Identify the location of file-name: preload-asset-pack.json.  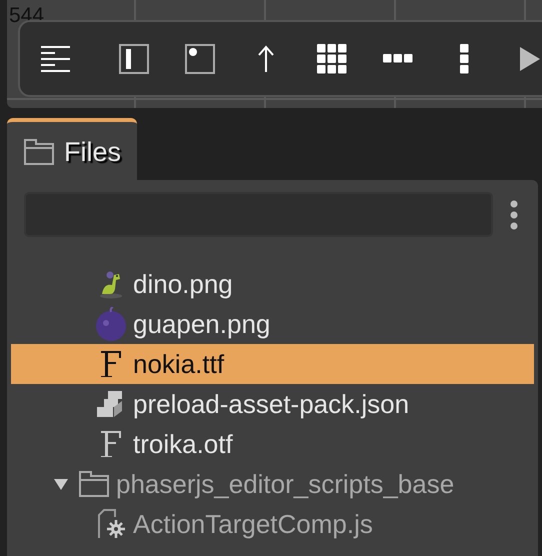
(271, 404).